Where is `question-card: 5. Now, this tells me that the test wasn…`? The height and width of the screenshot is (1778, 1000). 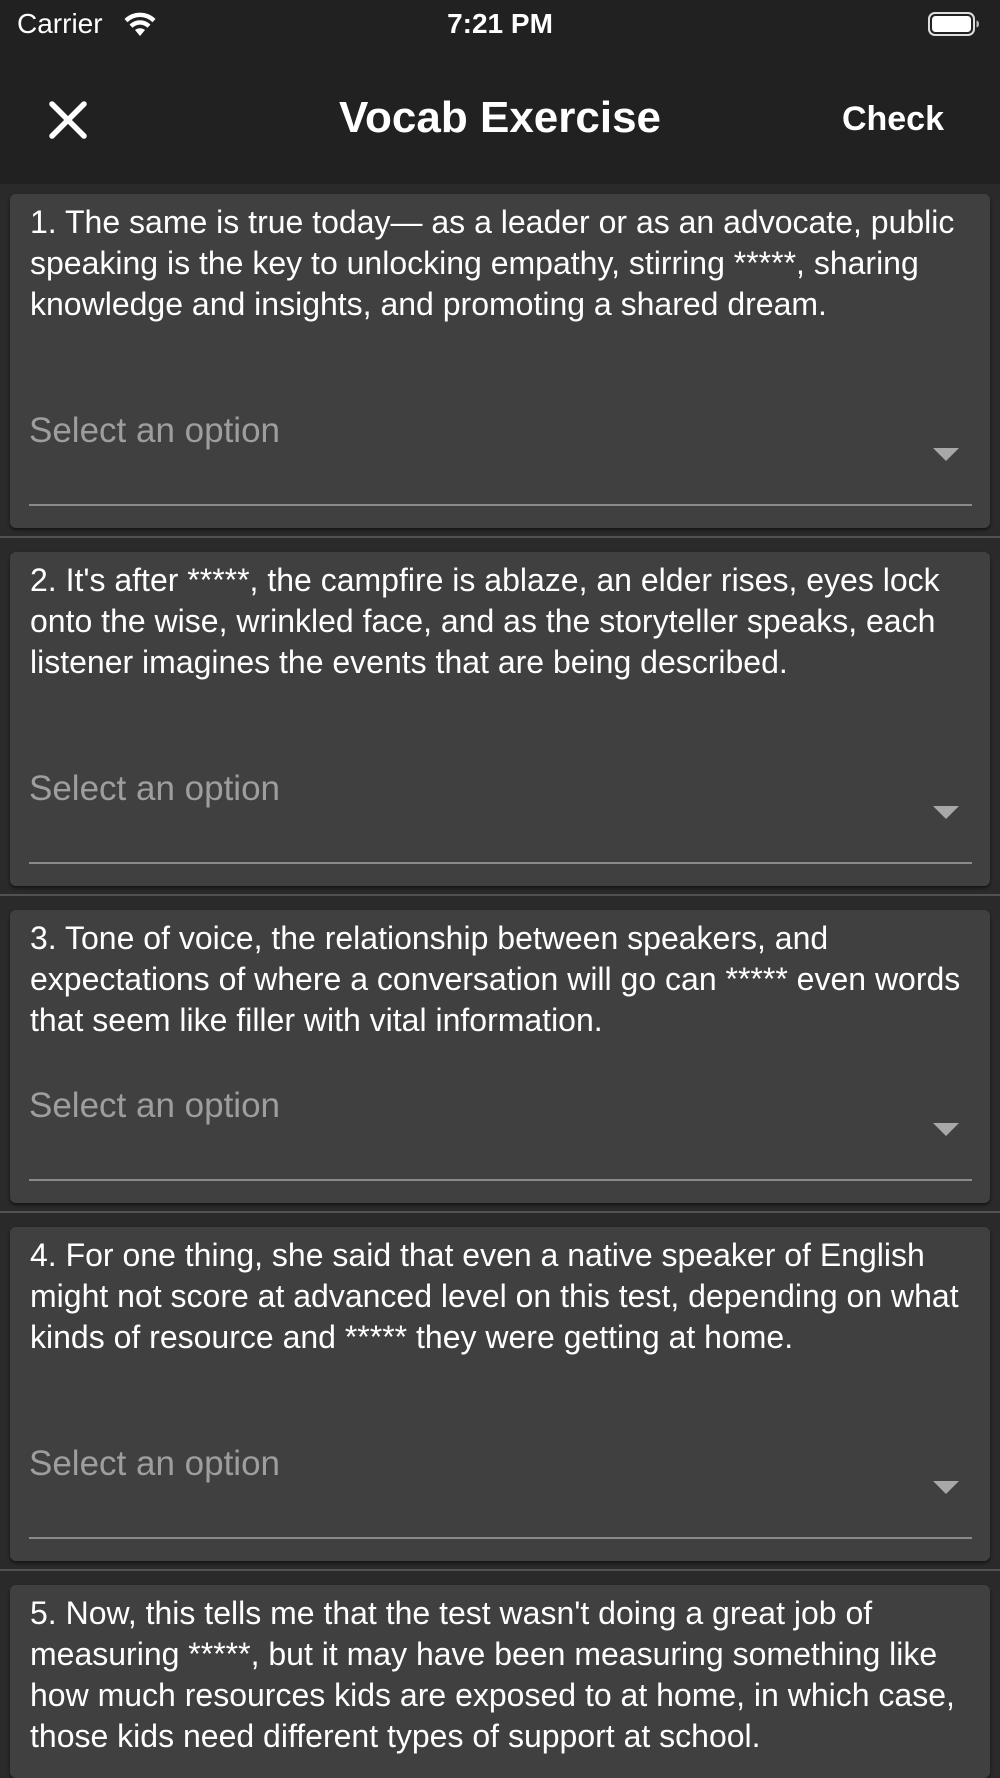 question-card: 5. Now, this tells me that the test wasn… is located at coordinates (500, 1681).